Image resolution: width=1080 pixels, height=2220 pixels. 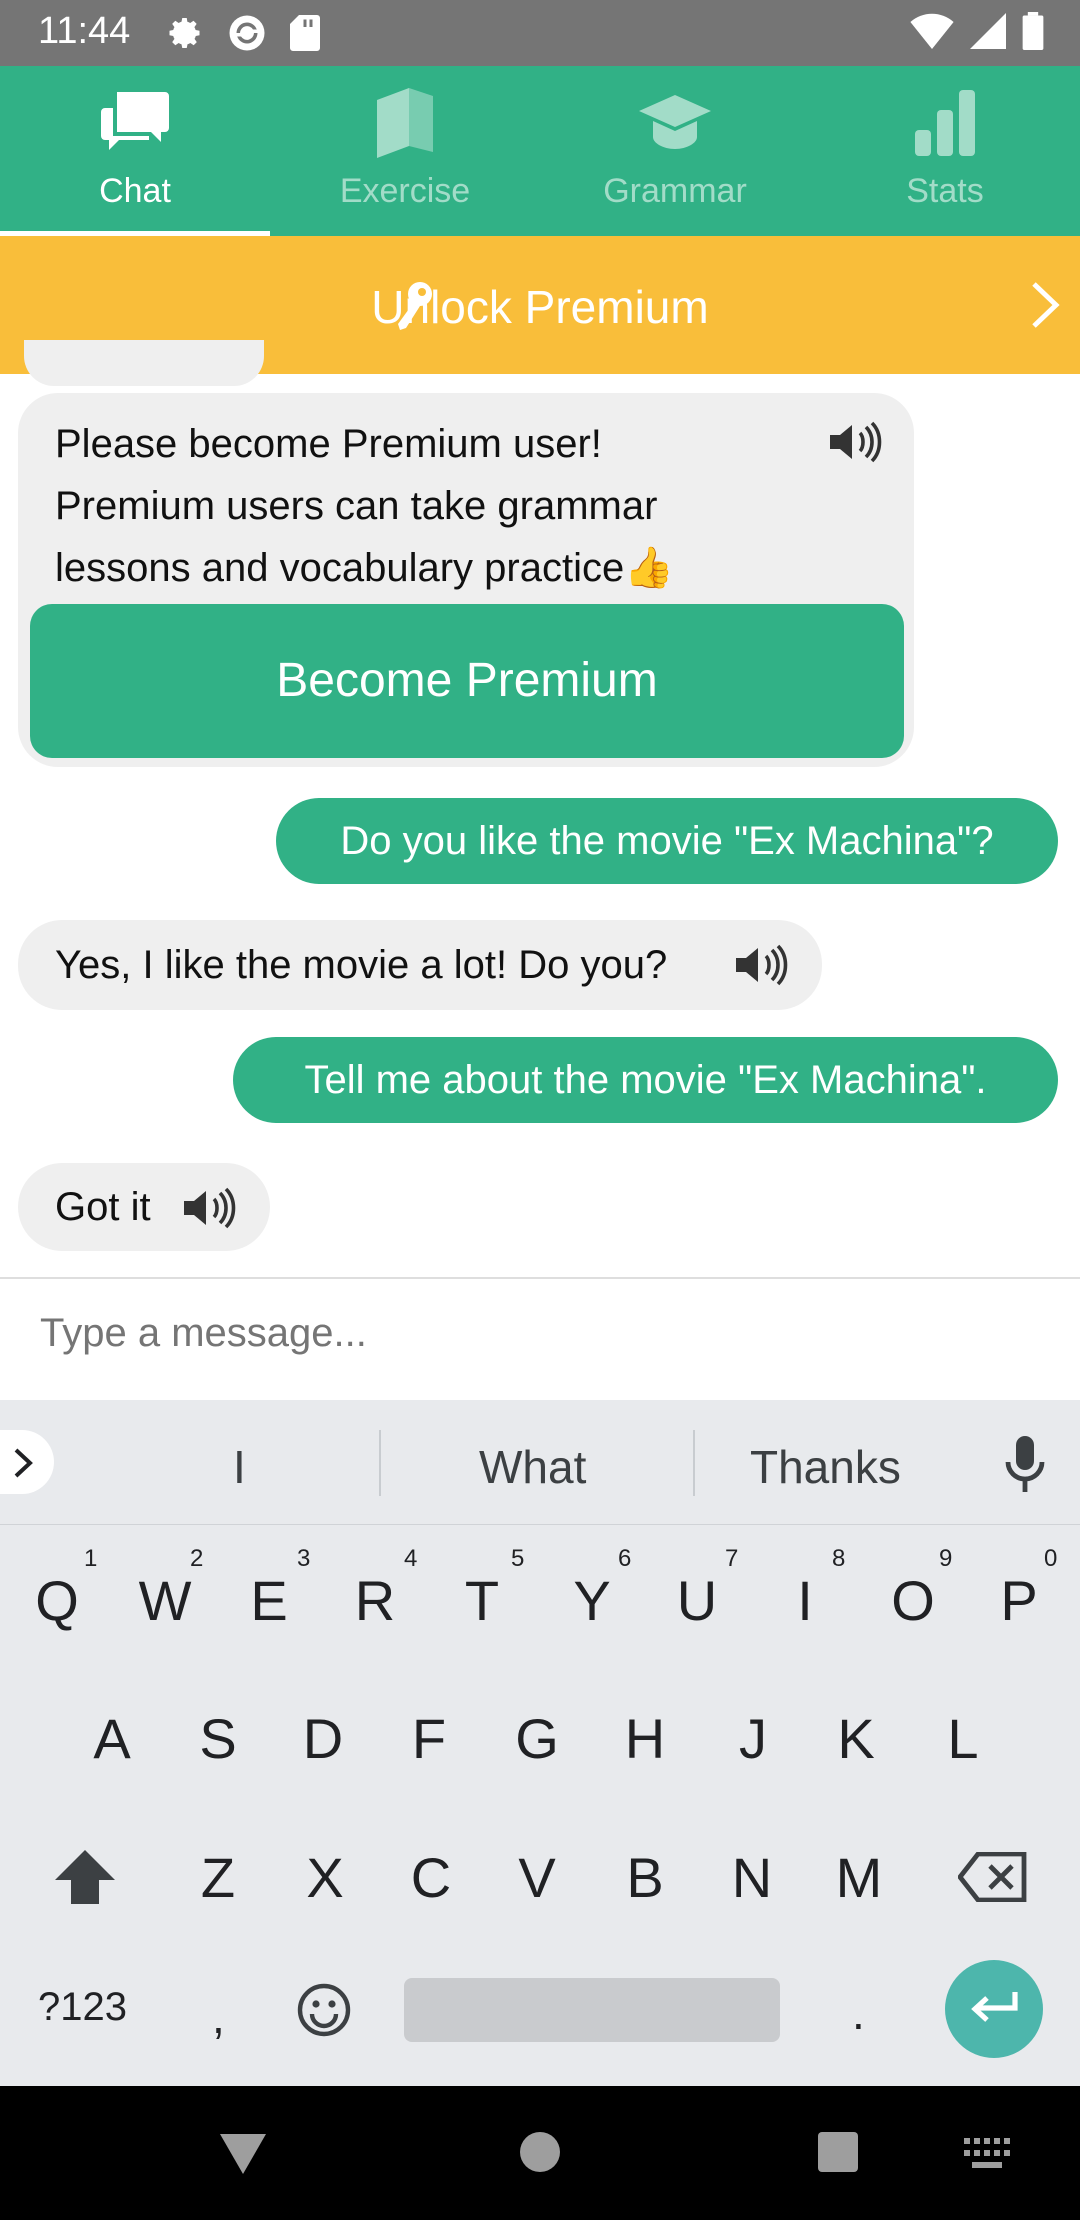 I want to click on symbols-key: ?123, so click(x=82, y=2007).